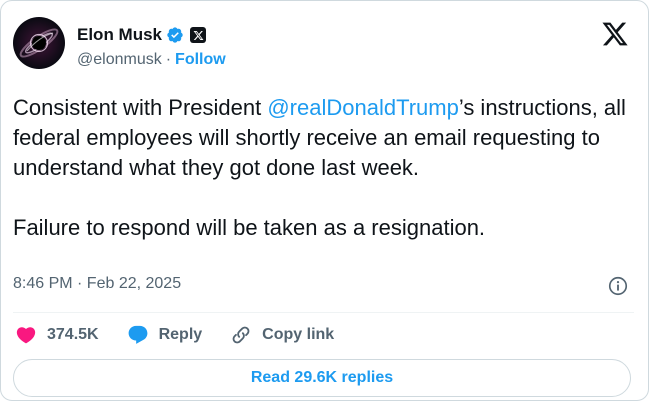  Describe the element at coordinates (175, 35) in the screenshot. I see `verified-badge-icon` at that location.